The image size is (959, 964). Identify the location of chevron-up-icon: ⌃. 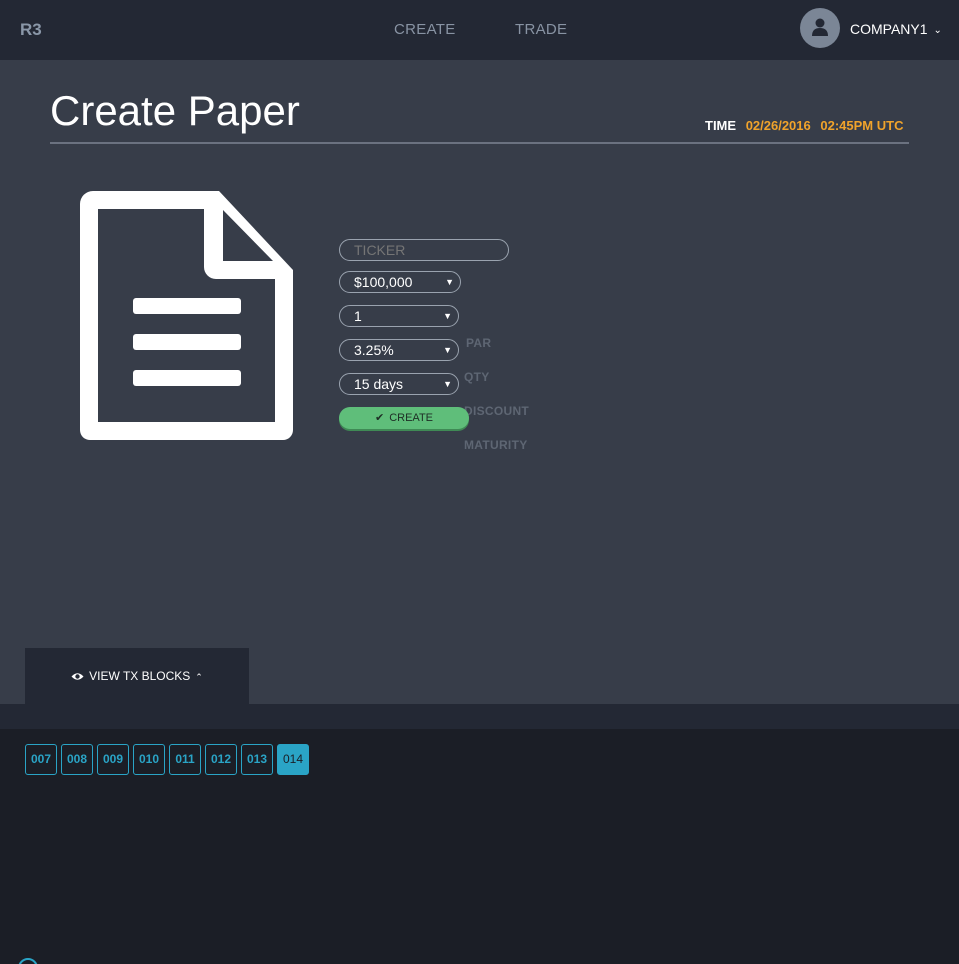
(199, 677).